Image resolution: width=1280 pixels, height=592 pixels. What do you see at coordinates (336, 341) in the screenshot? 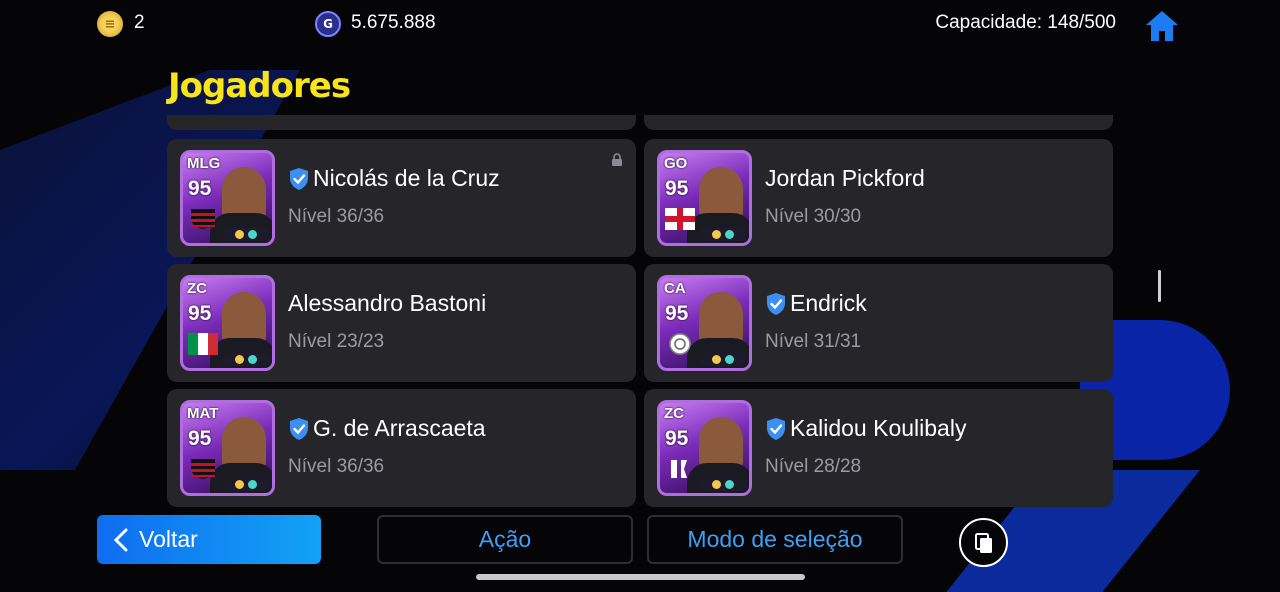
I see `player-level: Nível 23/23` at bounding box center [336, 341].